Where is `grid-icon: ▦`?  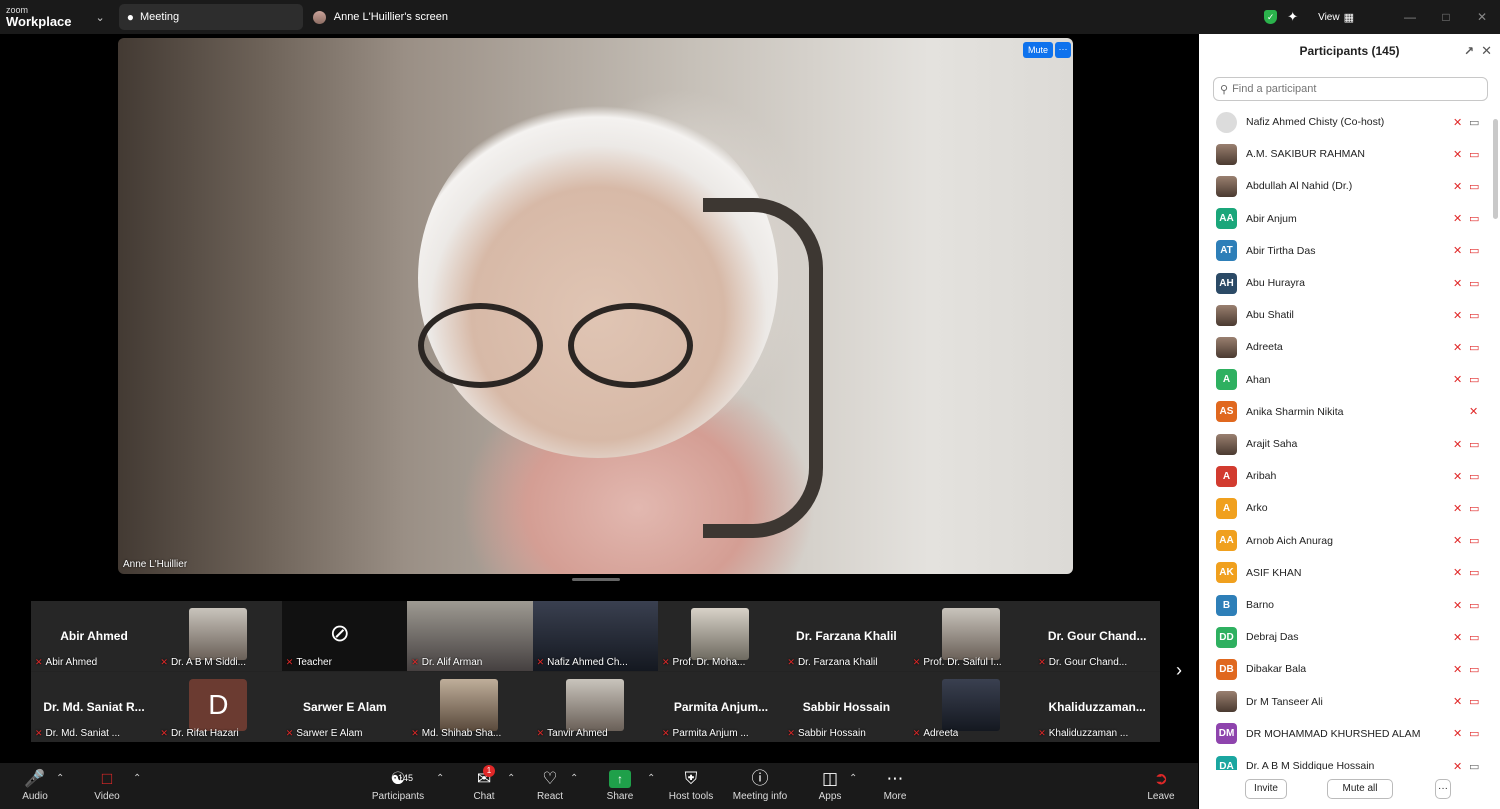 grid-icon: ▦ is located at coordinates (1349, 17).